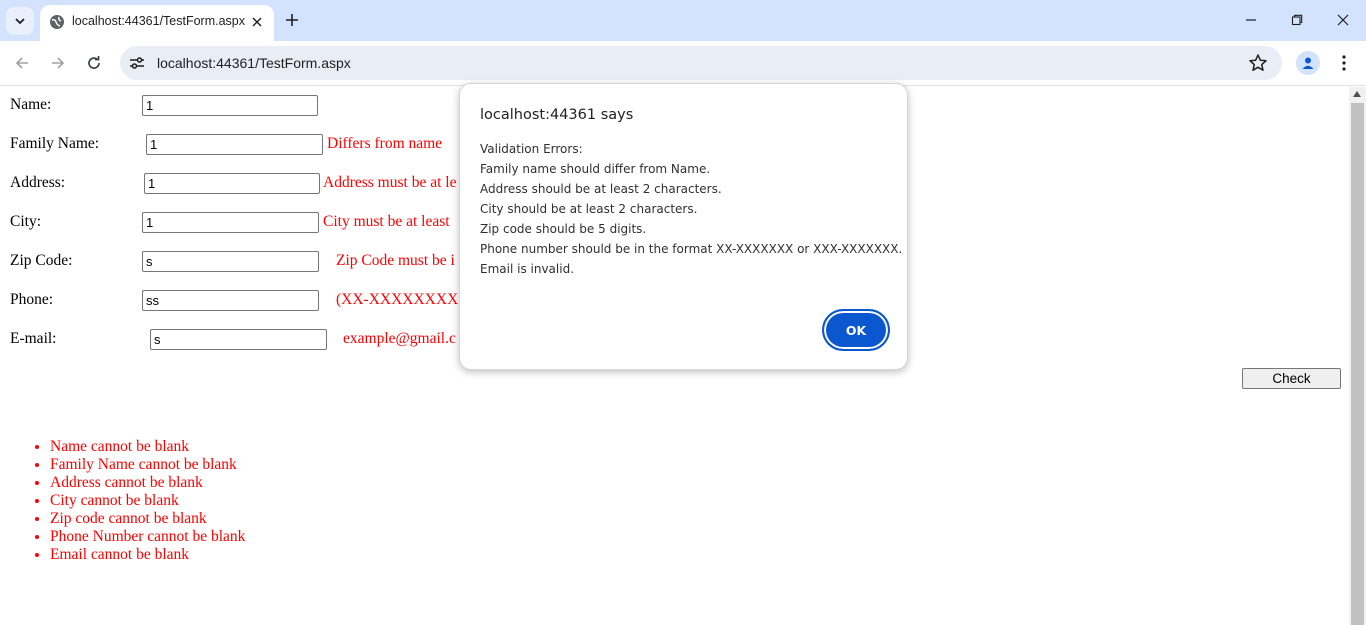  Describe the element at coordinates (527, 269) in the screenshot. I see `dialog-message-line: Email is invalid.` at that location.